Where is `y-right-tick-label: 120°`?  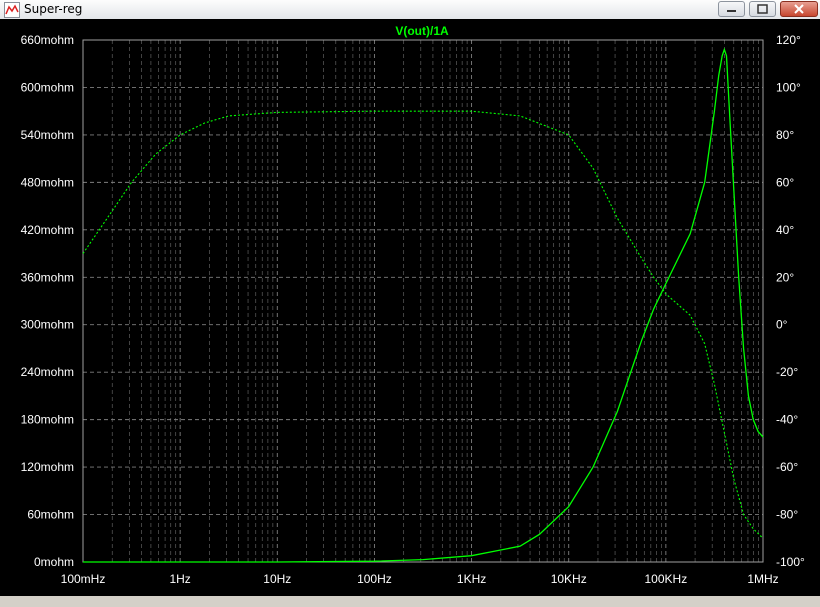 y-right-tick-label: 120° is located at coordinates (788, 40).